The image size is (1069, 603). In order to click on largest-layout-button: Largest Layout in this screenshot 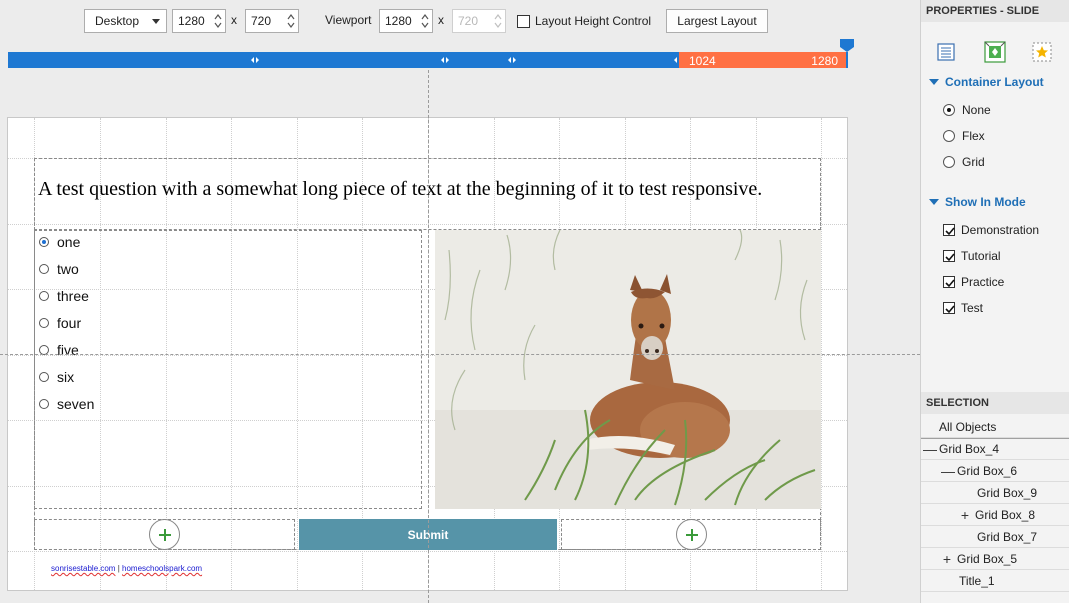, I will do `click(717, 21)`.